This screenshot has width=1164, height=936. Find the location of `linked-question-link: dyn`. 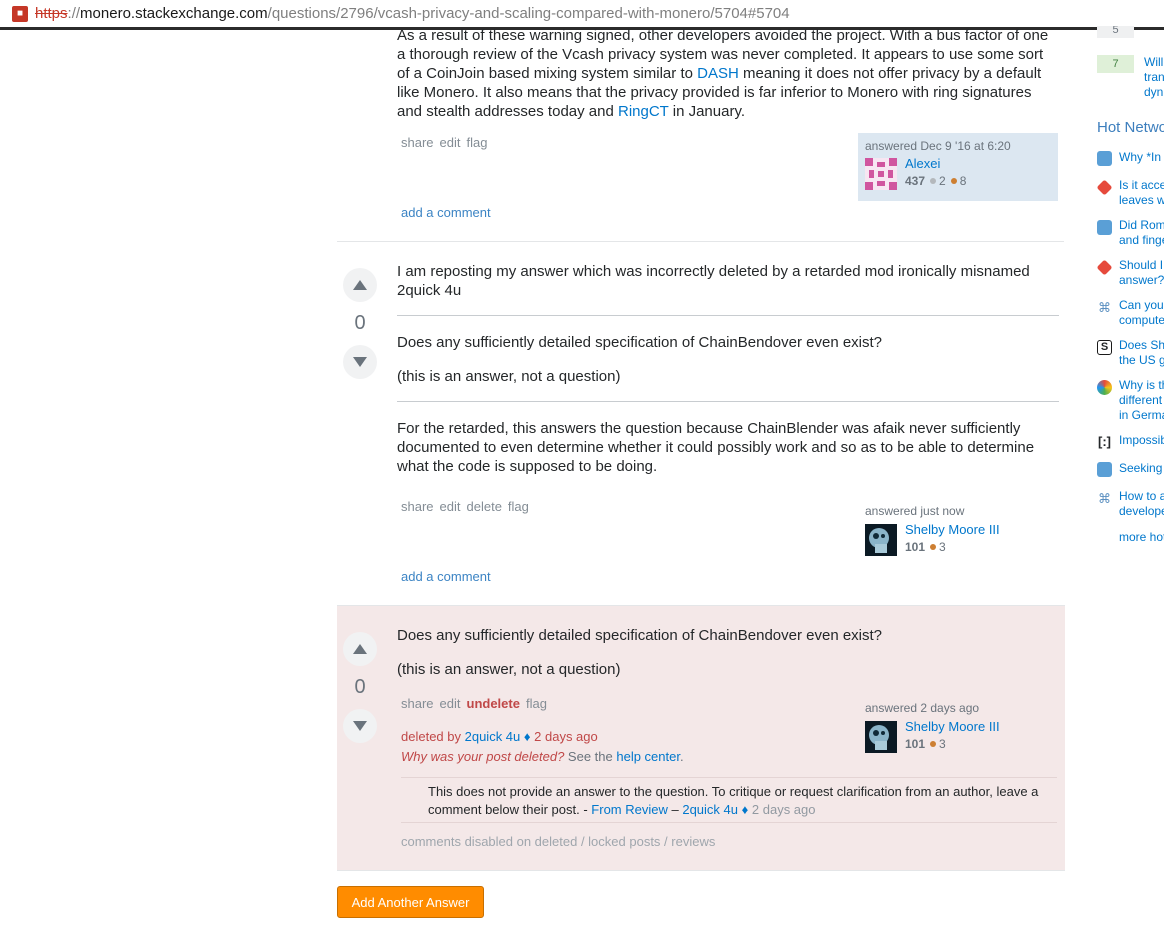

linked-question-link: dyn is located at coordinates (1153, 92).